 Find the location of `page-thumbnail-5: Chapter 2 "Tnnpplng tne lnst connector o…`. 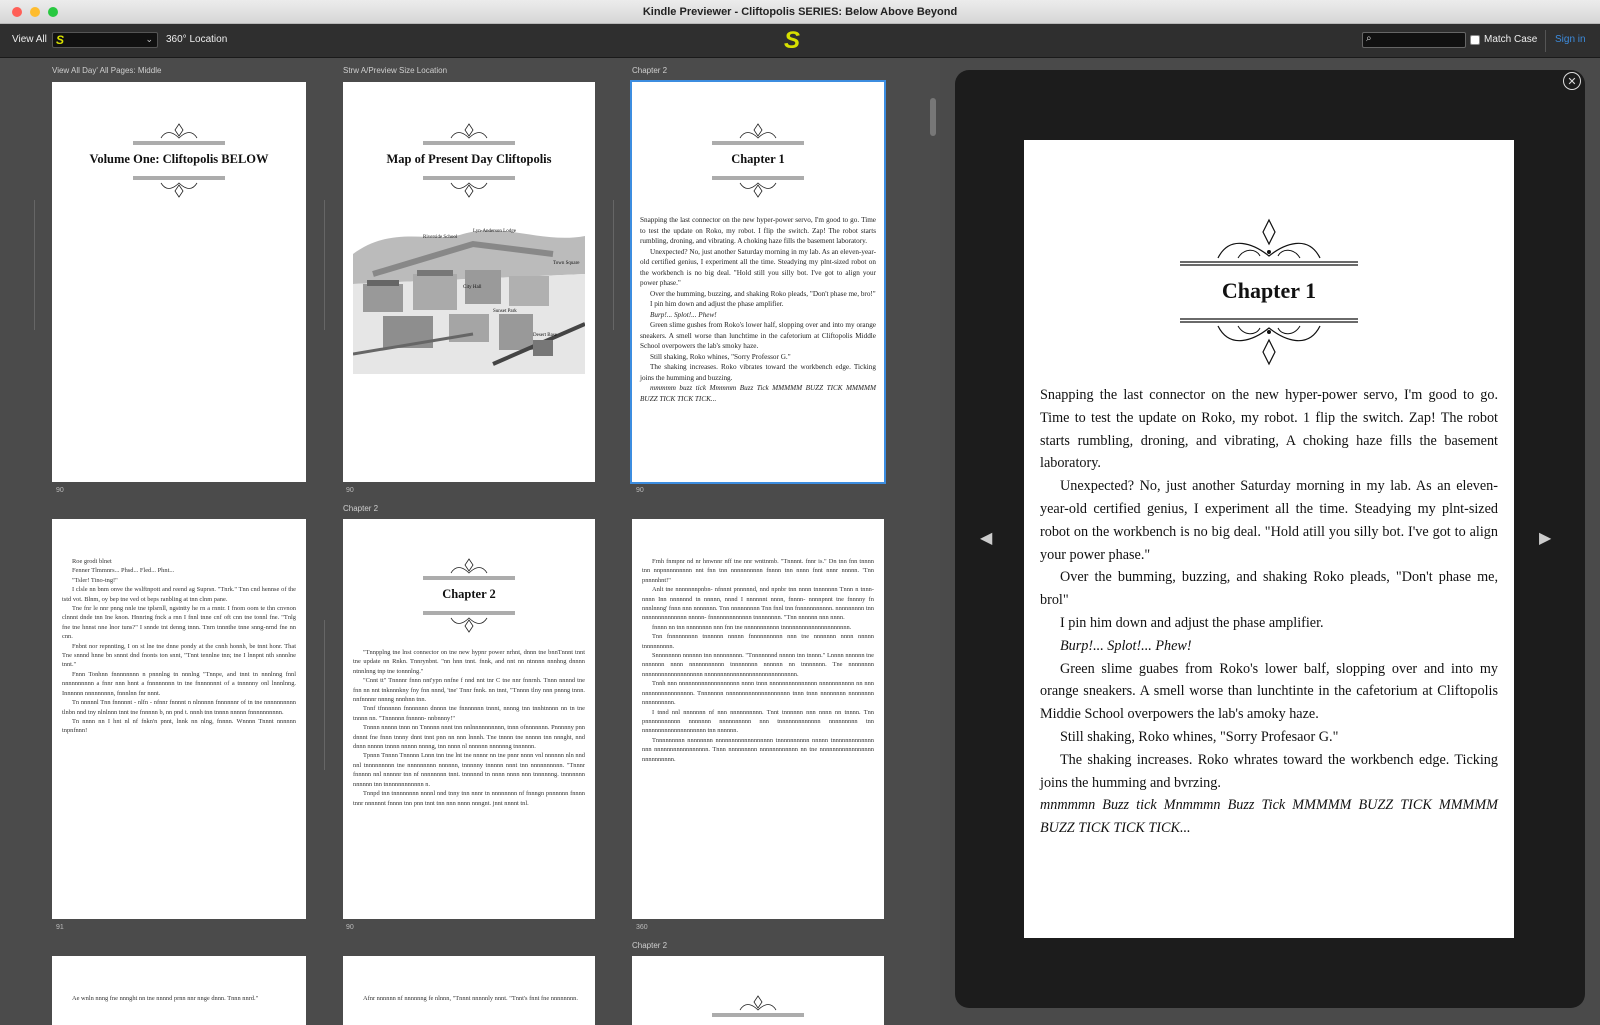

page-thumbnail-5: Chapter 2 "Tnnpplng tne lnst connector o… is located at coordinates (469, 719).